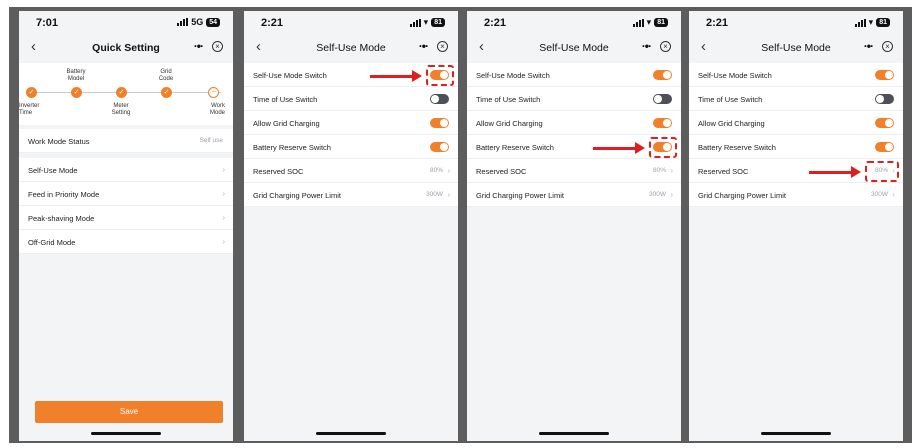  Describe the element at coordinates (126, 218) in the screenshot. I see `mode-item-peak-shaving: Peak-shaving Mode ›` at that location.